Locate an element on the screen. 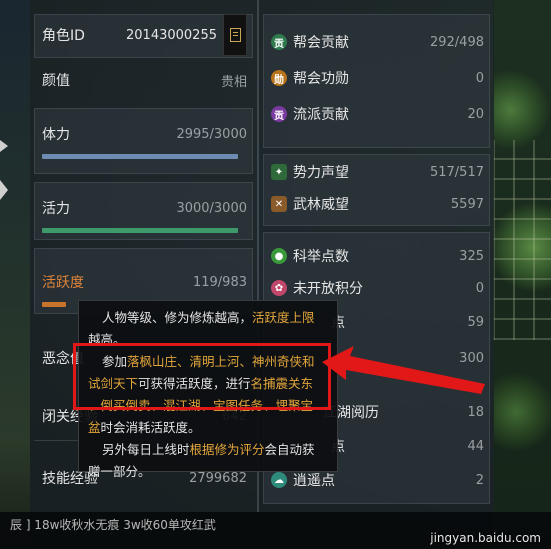  martial-prestige-label: 武林威望 is located at coordinates (321, 205).